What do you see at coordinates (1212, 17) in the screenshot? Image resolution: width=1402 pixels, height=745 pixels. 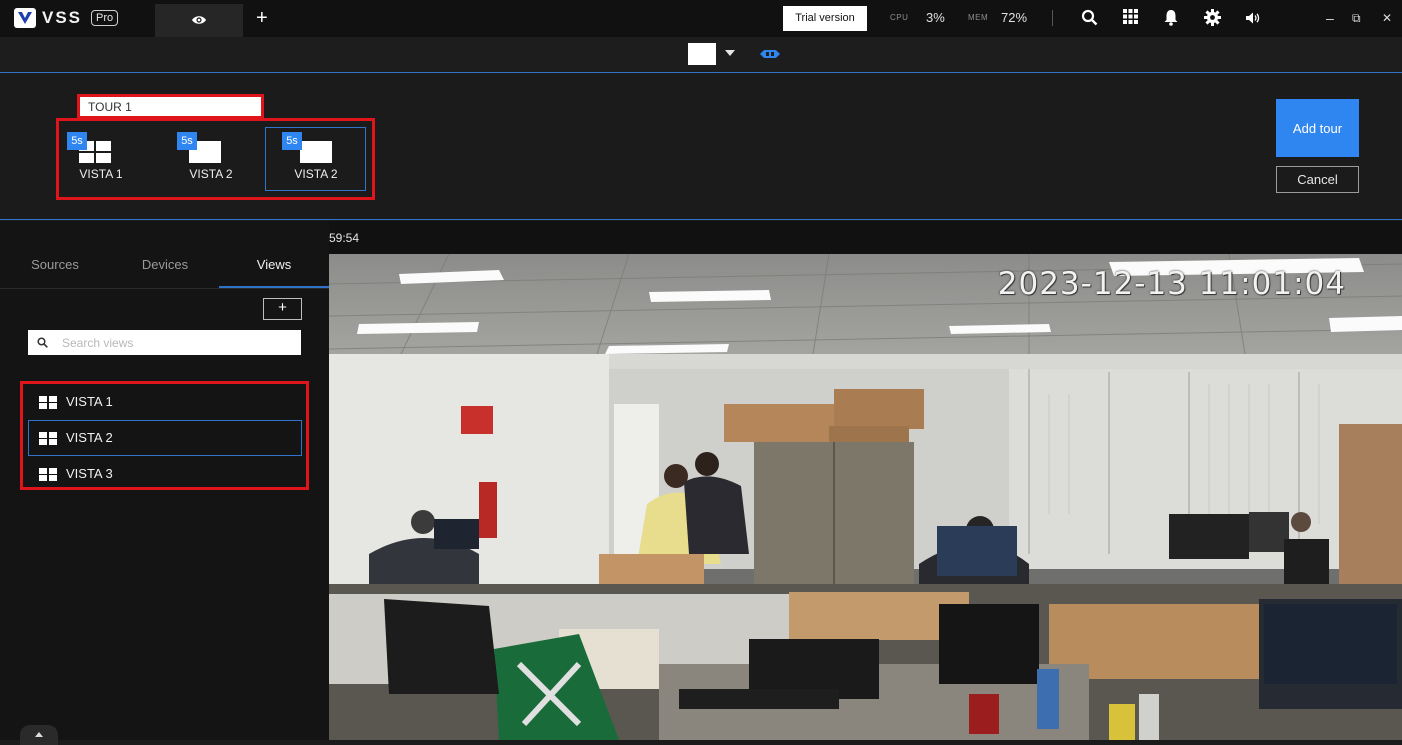 I see `gear-icon` at bounding box center [1212, 17].